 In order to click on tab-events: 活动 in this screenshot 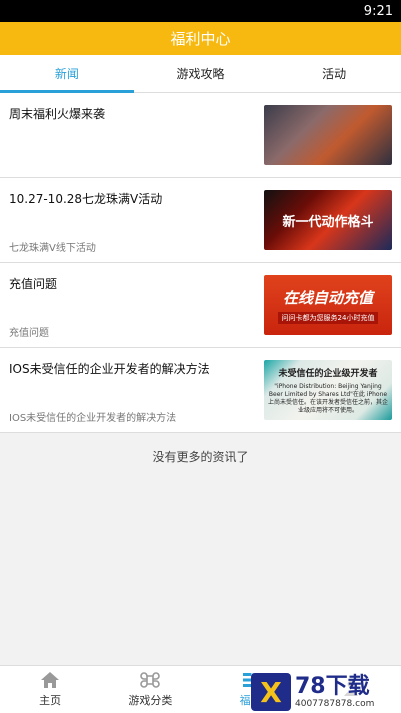, I will do `click(334, 73)`.